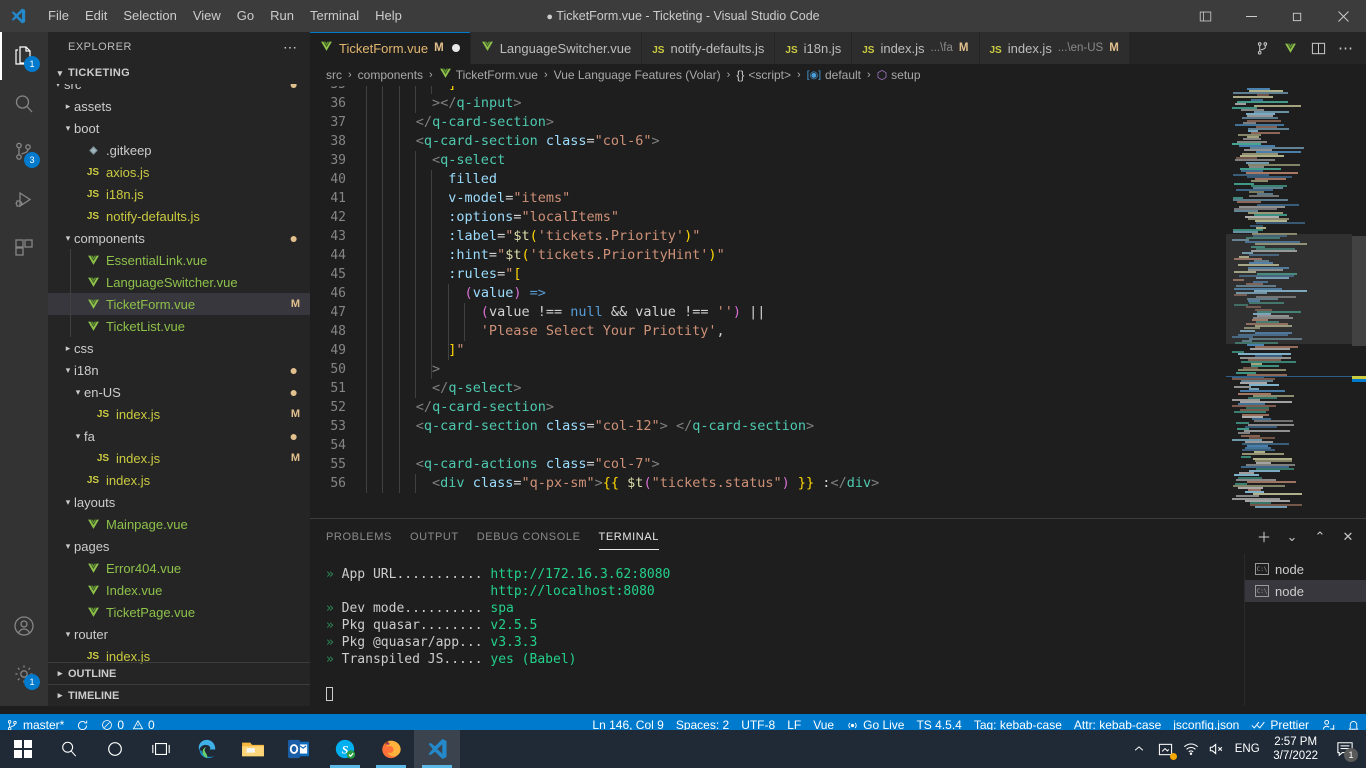 This screenshot has height=768, width=1366. What do you see at coordinates (179, 326) in the screenshot?
I see `tree-item-ticketlist-vue: TicketList.vue` at bounding box center [179, 326].